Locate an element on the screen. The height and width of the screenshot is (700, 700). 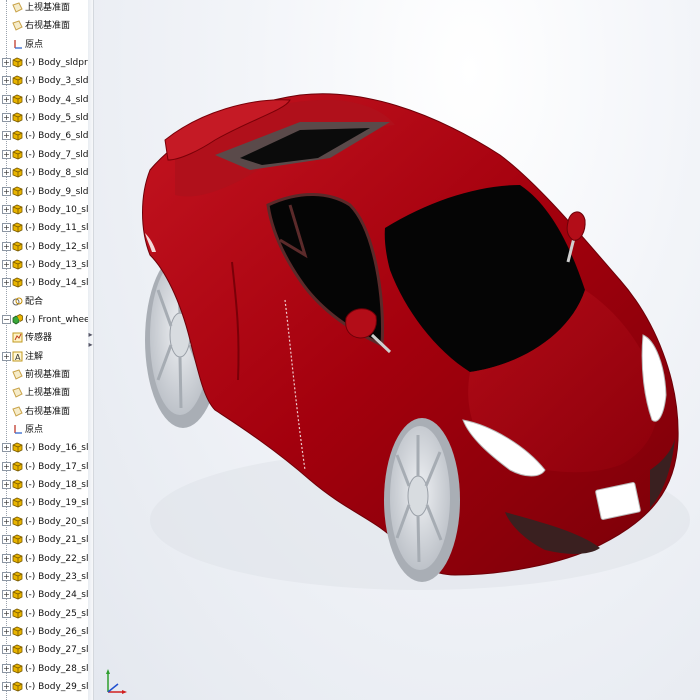
assembly-icon is located at coordinates (17, 319).